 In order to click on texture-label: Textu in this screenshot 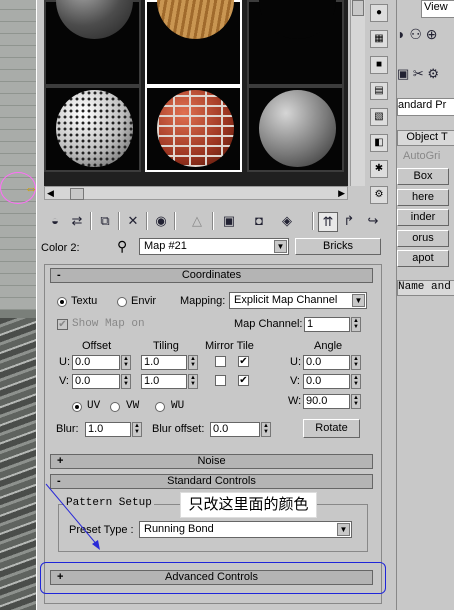, I will do `click(84, 301)`.